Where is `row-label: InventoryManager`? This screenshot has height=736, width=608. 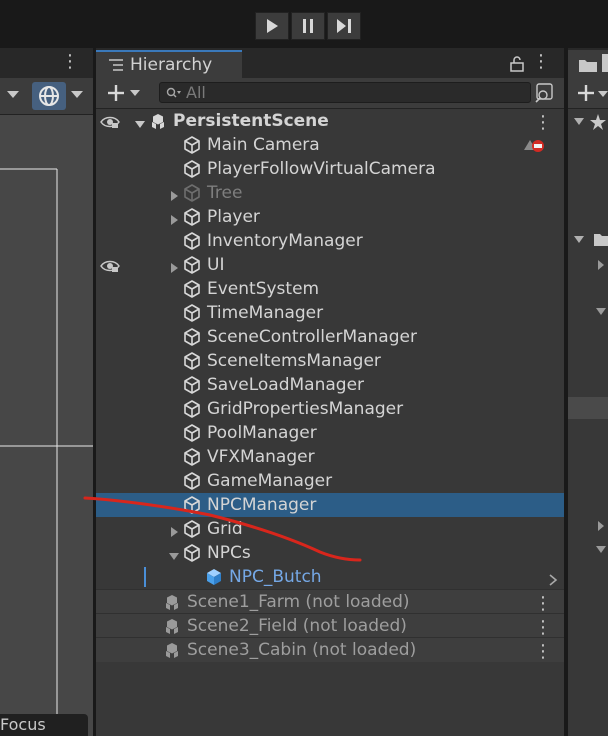 row-label: InventoryManager is located at coordinates (285, 241).